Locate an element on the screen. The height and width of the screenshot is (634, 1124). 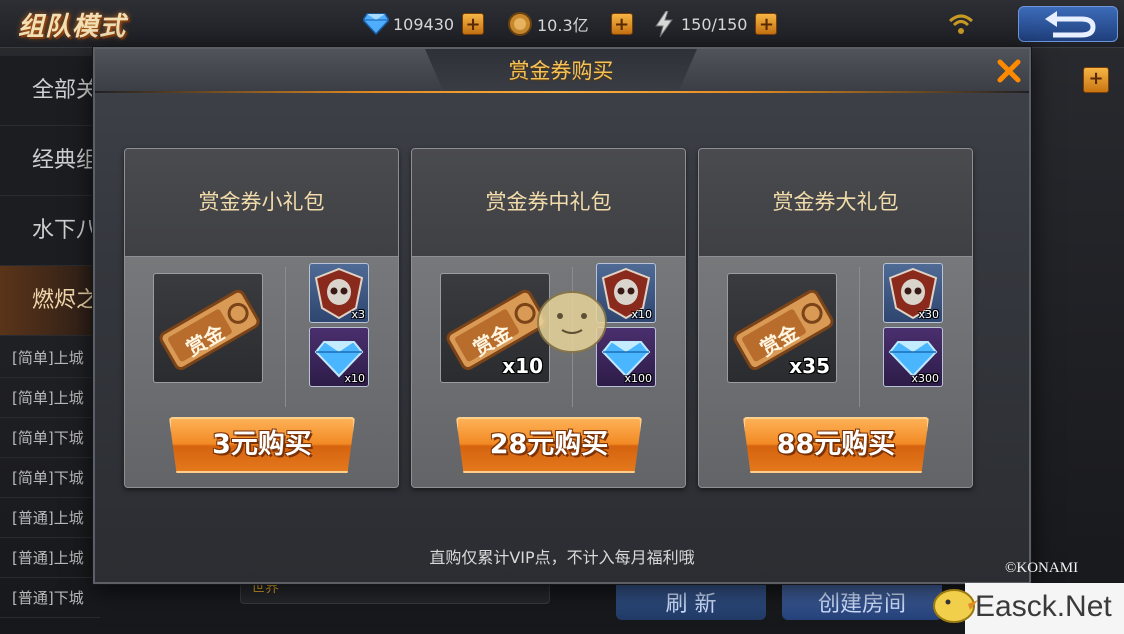
menu-item-all: 全部关 is located at coordinates (50, 91).